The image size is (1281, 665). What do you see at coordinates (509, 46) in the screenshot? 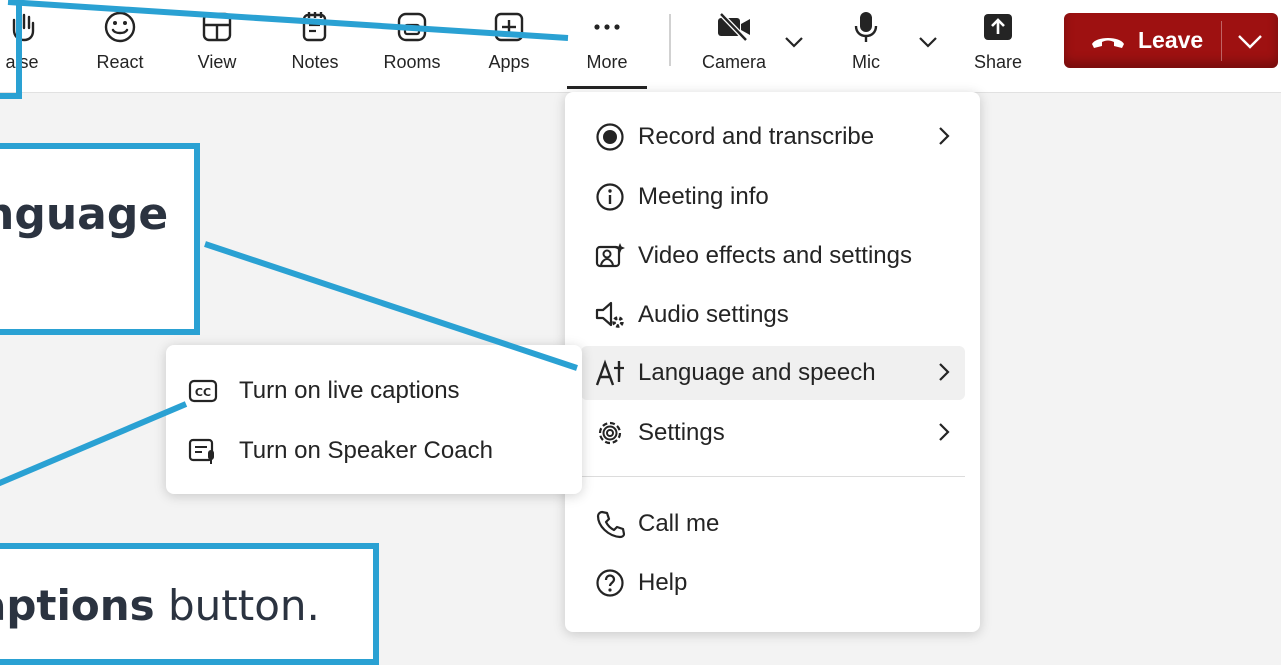
I see `apps-button: Apps` at bounding box center [509, 46].